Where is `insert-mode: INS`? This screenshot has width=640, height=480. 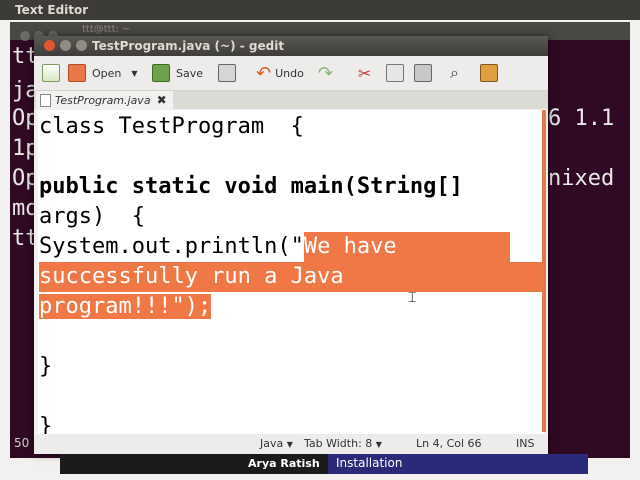
insert-mode: INS is located at coordinates (525, 443).